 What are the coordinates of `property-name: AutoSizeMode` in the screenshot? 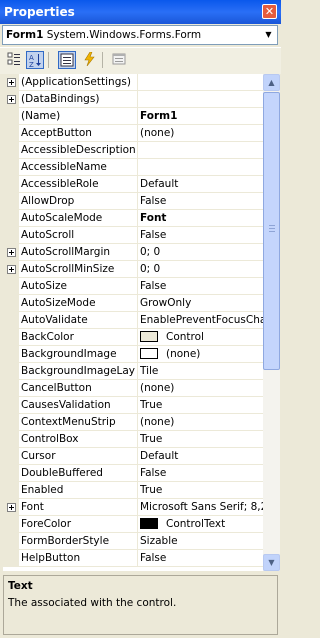 It's located at (78, 303).